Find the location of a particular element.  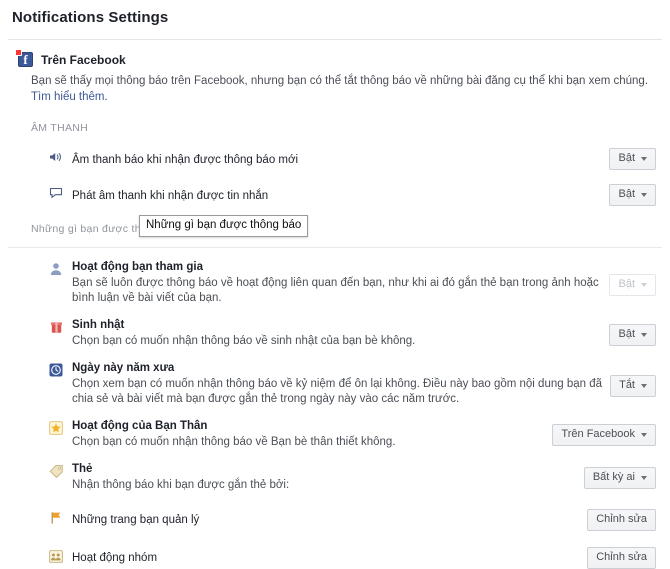

row-title: Hoạt động nhóm is located at coordinates (115, 557).